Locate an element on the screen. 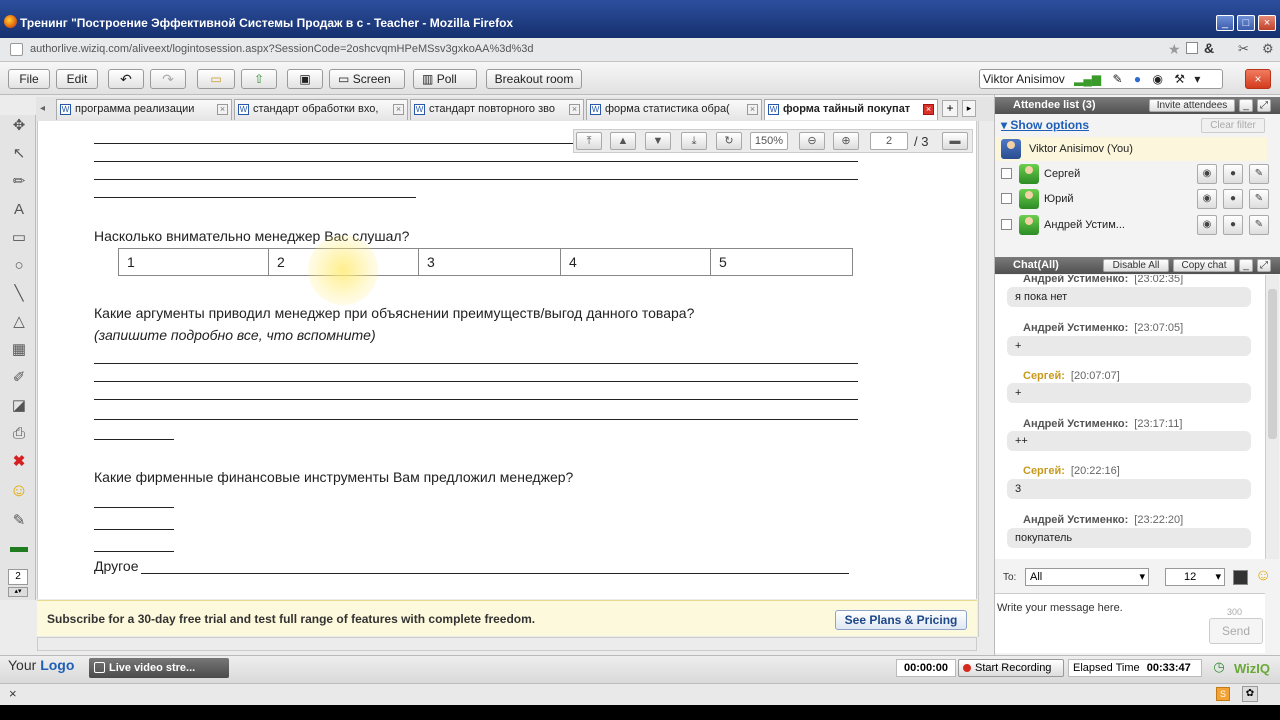 This screenshot has width=1280, height=720. eraser-icon: ◪ is located at coordinates (19, 406).